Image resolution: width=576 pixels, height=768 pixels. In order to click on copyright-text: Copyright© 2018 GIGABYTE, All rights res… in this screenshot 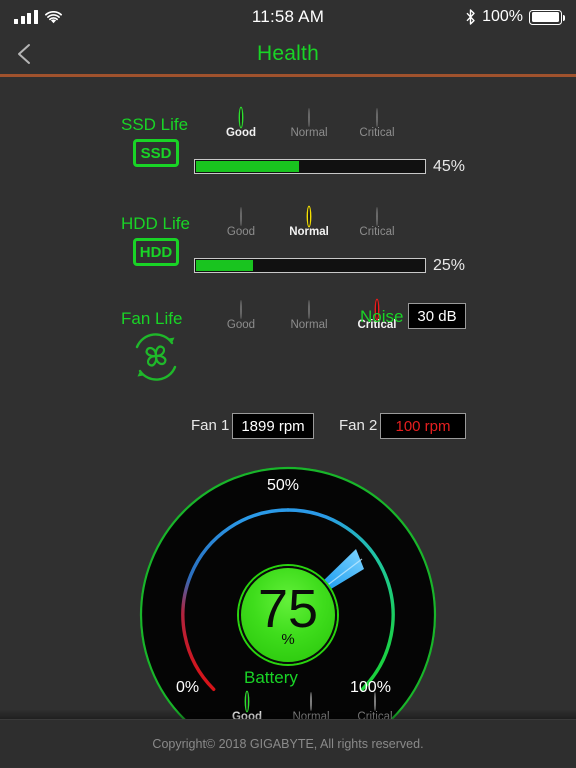, I will do `click(288, 743)`.